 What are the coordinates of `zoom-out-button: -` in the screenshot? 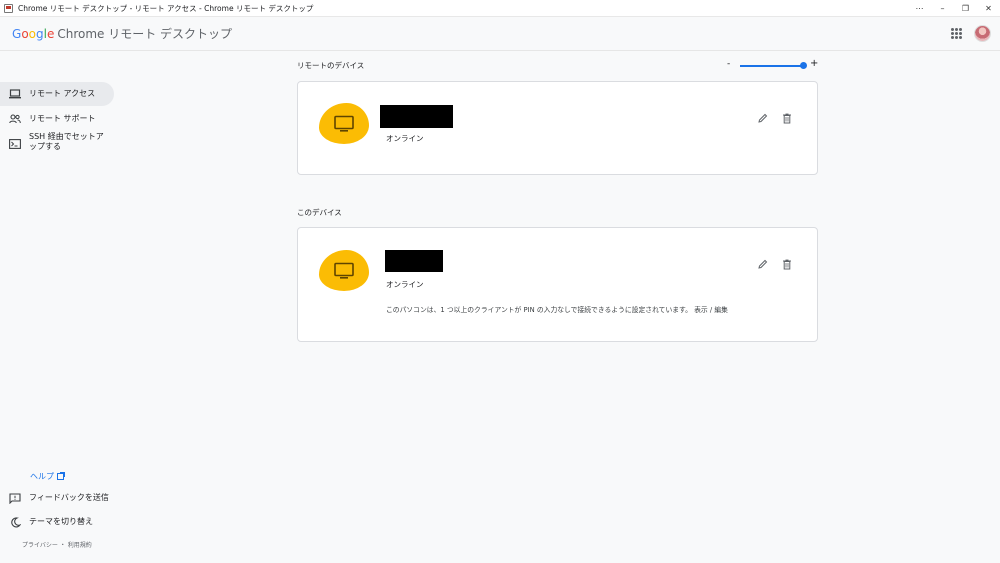 It's located at (728, 64).